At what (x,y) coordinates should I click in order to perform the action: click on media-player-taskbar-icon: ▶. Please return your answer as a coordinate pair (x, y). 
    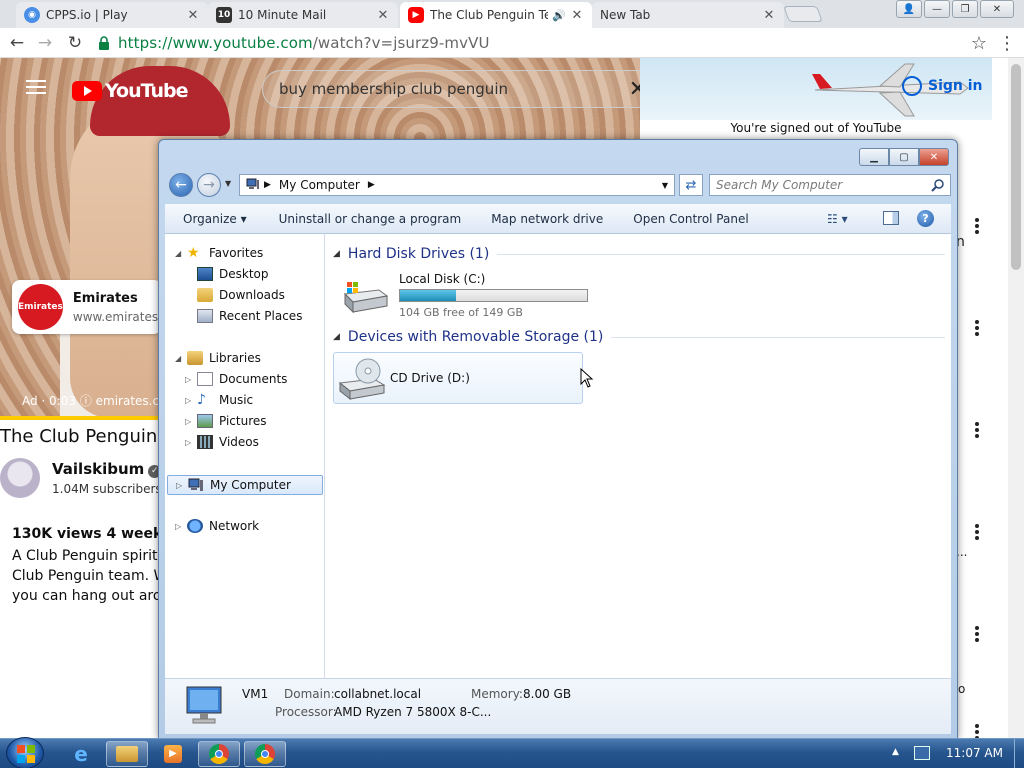
    Looking at the image, I should click on (173, 754).